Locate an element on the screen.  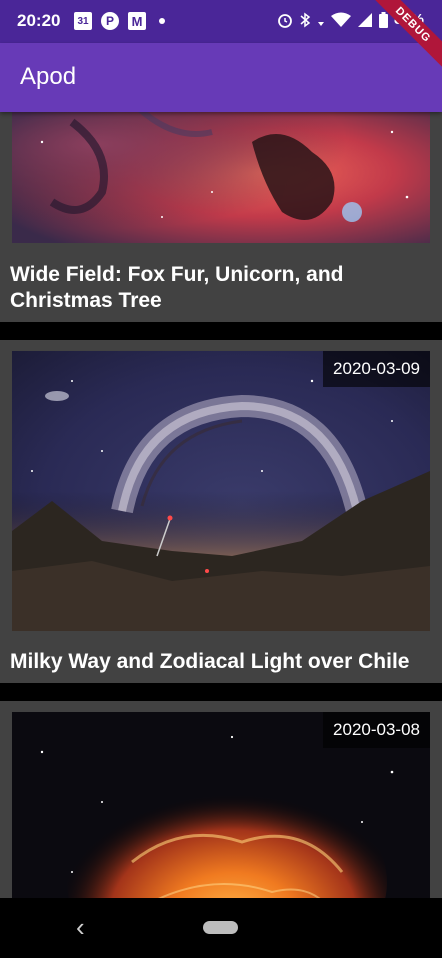
battery-icon is located at coordinates (383, 19).